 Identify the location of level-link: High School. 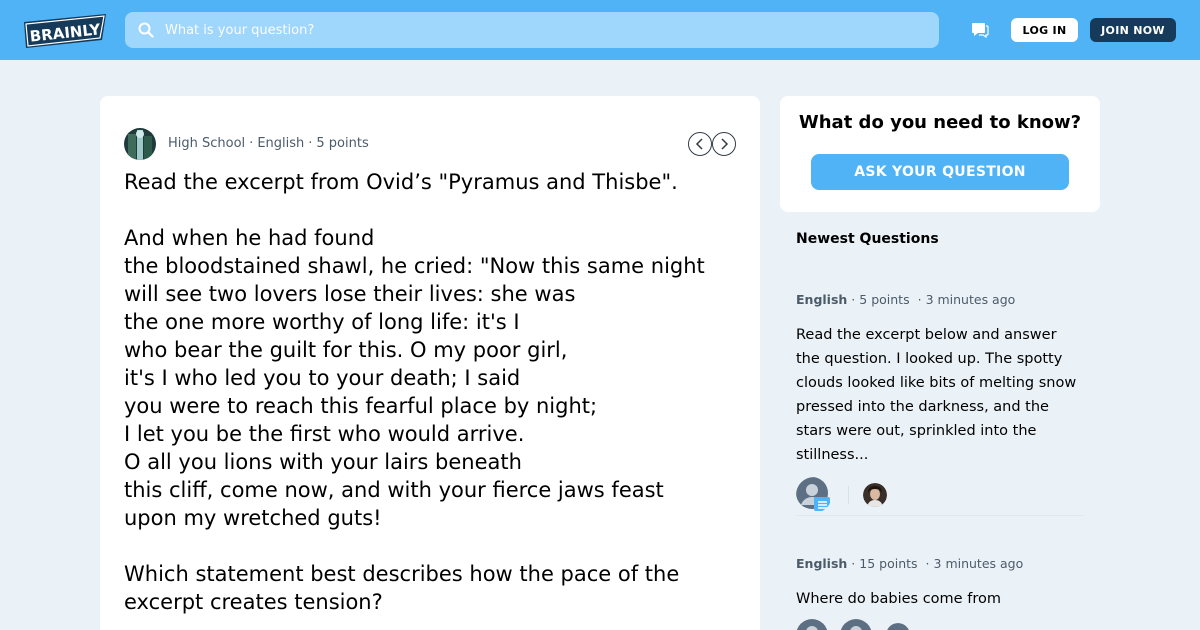
(206, 143).